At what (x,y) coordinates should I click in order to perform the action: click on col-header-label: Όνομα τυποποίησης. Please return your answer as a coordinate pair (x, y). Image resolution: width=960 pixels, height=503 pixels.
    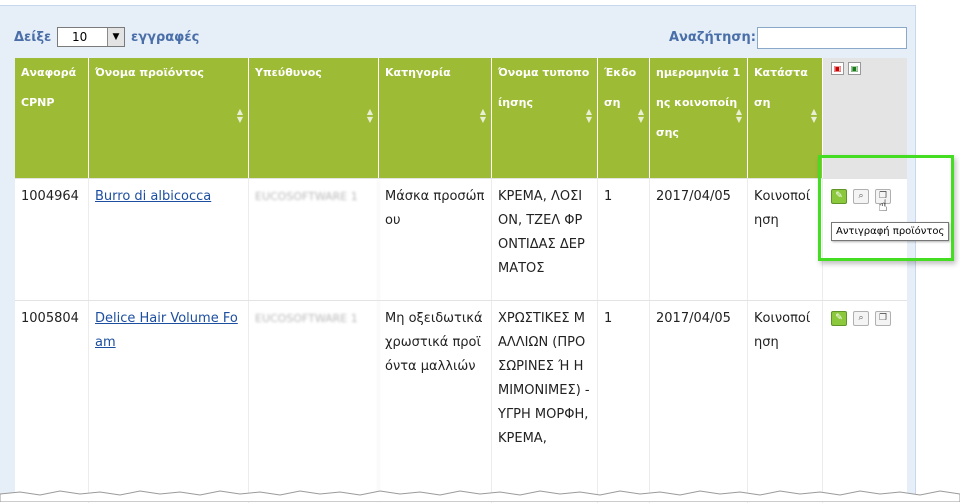
    Looking at the image, I should click on (544, 87).